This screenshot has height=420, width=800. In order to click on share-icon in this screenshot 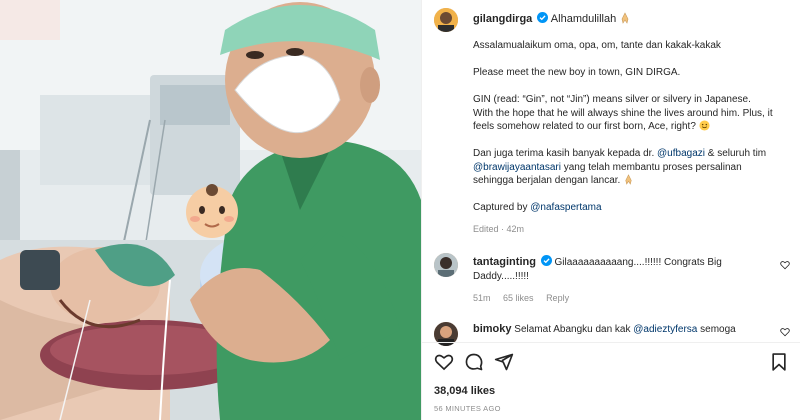, I will do `click(504, 362)`.